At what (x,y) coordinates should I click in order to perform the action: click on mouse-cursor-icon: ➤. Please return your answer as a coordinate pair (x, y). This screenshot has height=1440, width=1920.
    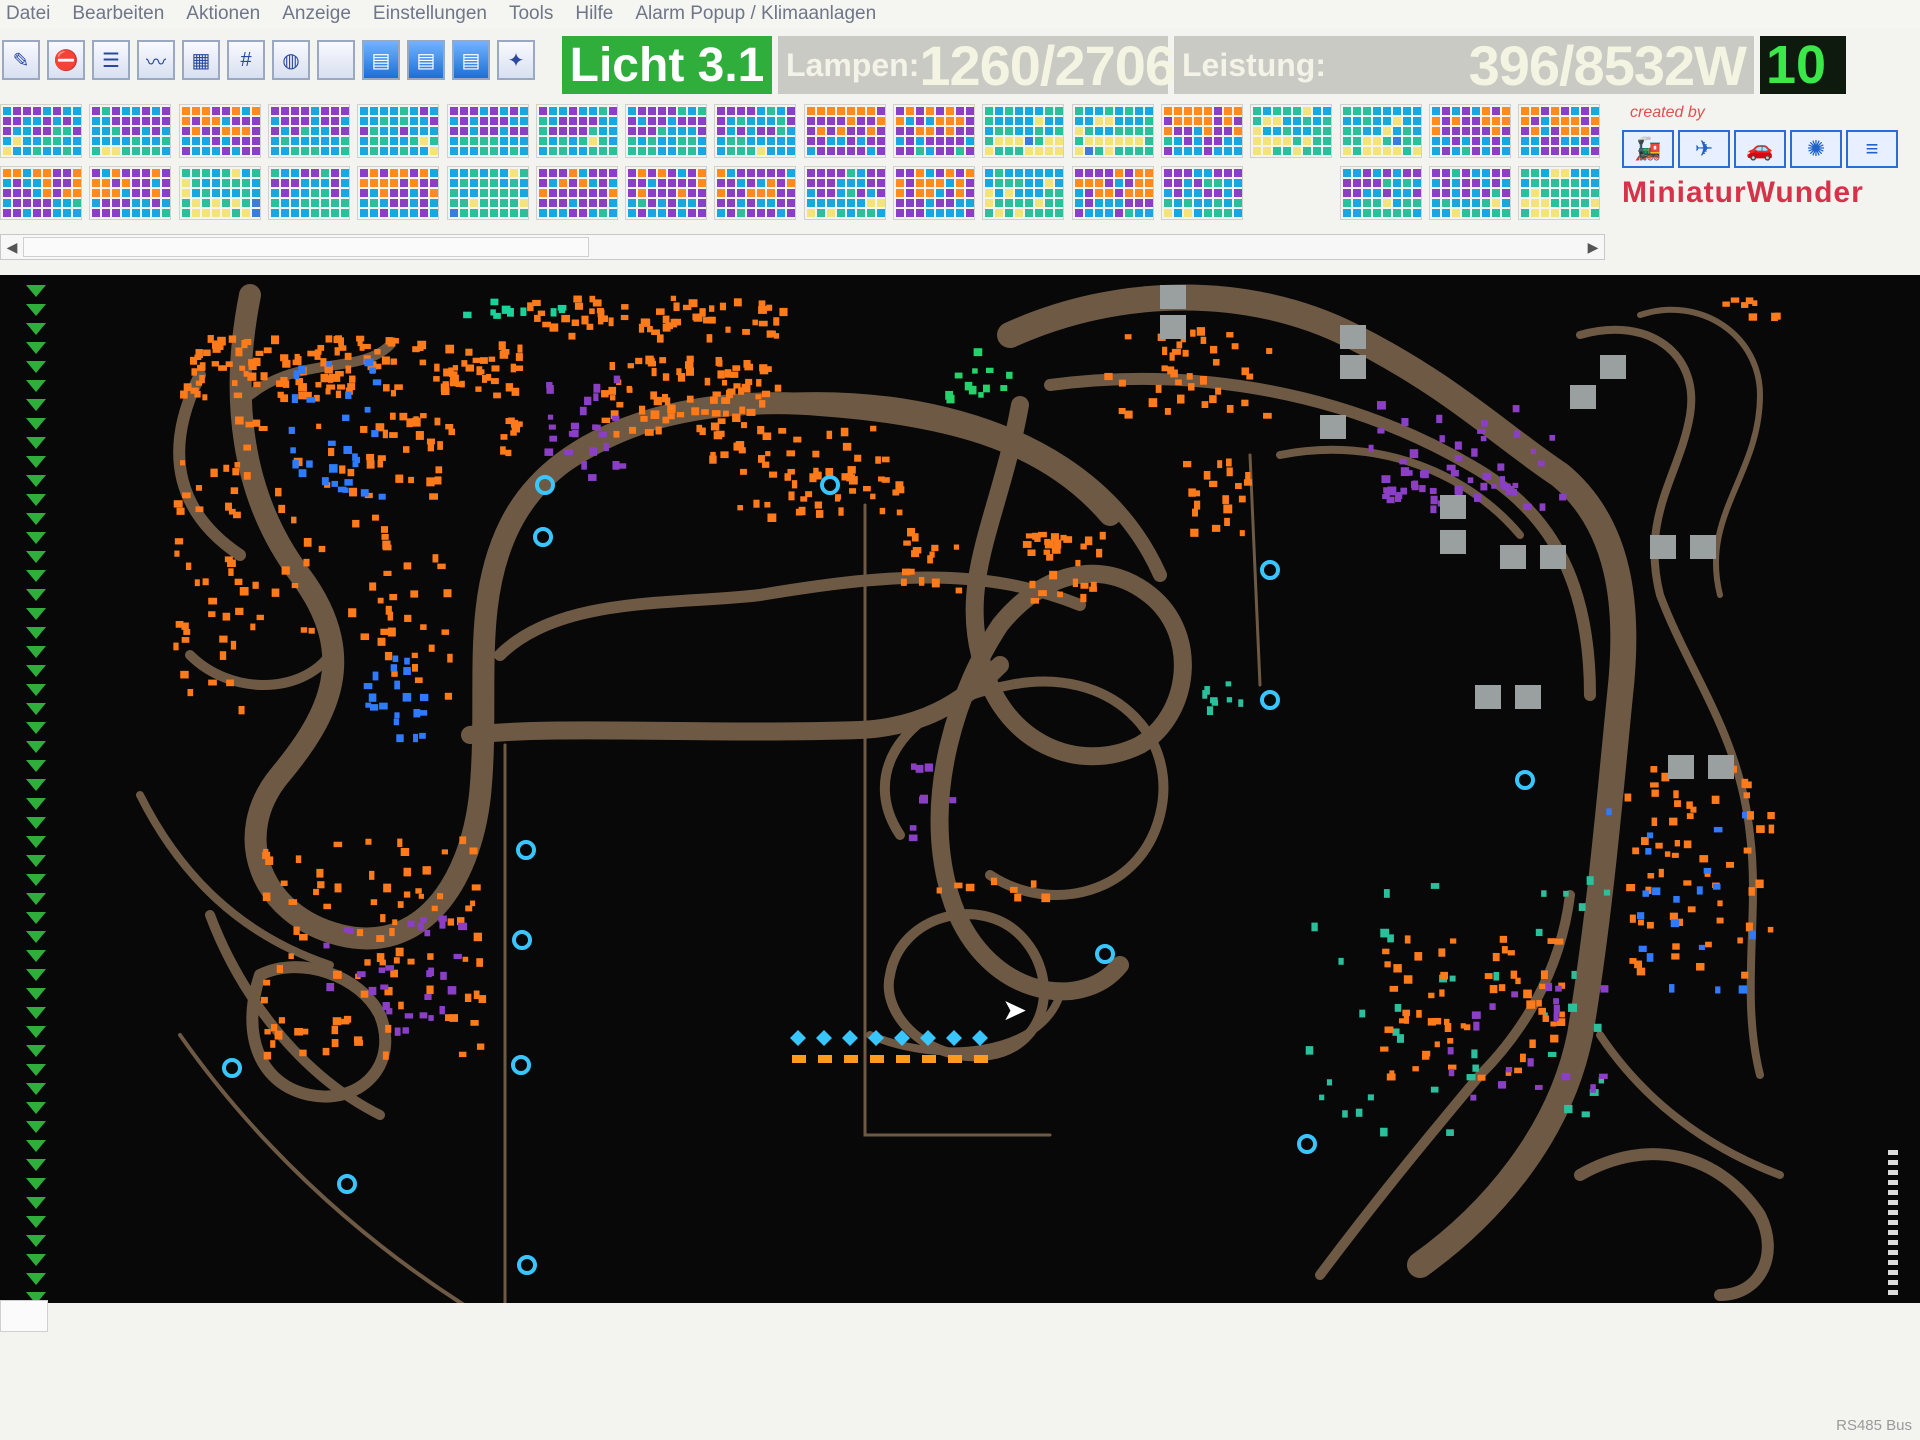
    Looking at the image, I should click on (1015, 1010).